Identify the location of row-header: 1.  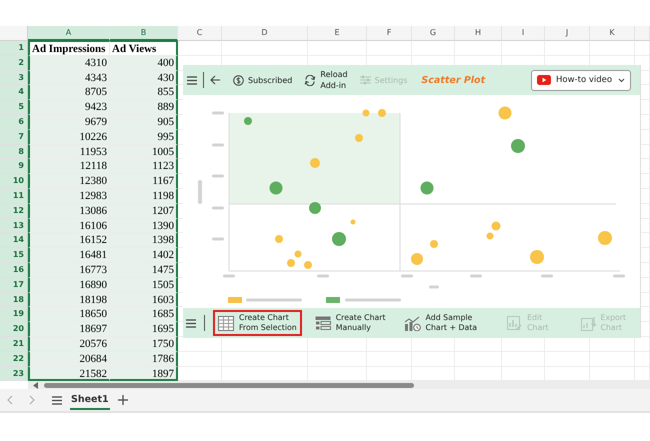
(14, 48).